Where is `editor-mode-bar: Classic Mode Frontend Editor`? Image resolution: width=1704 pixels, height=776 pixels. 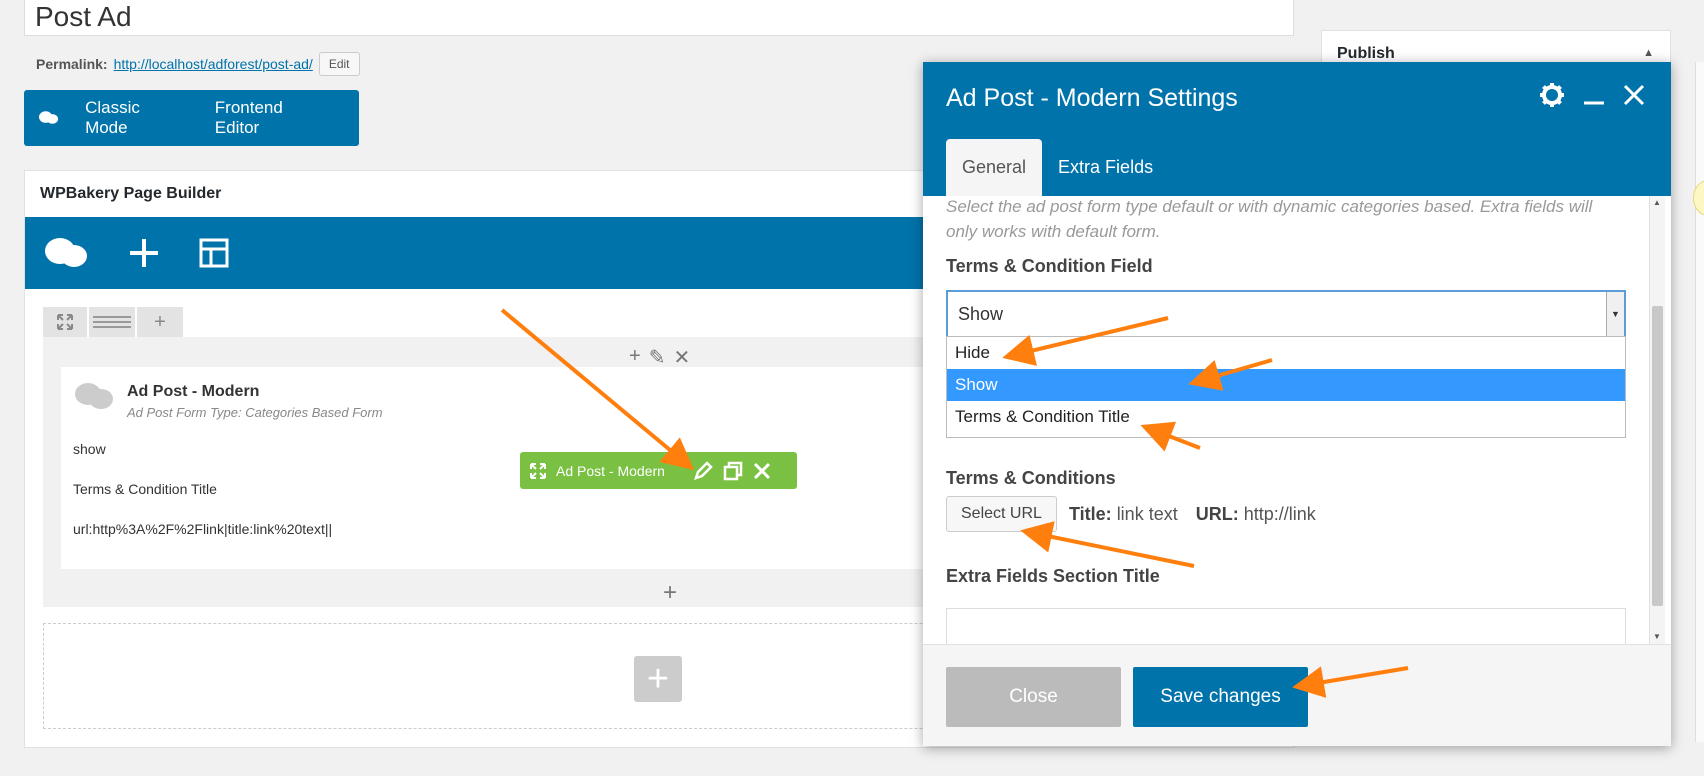 editor-mode-bar: Classic Mode Frontend Editor is located at coordinates (191, 118).